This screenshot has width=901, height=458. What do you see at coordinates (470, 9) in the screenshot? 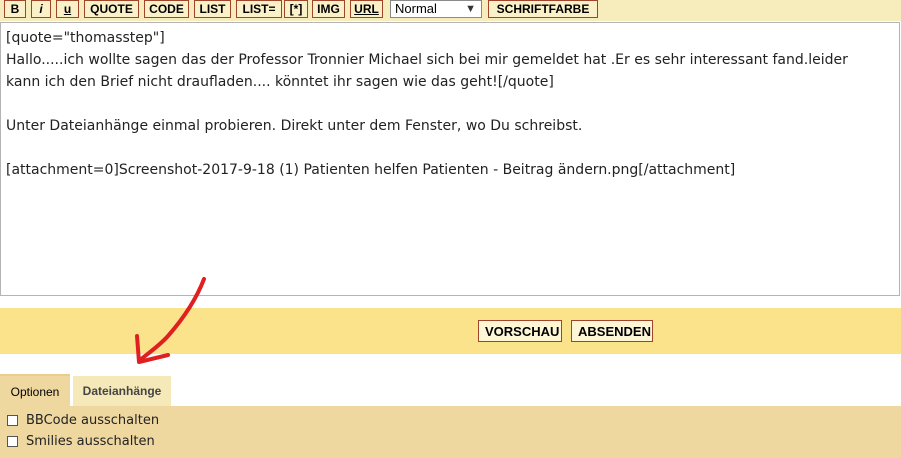
I see `chevron-down-icon: ▼` at bounding box center [470, 9].